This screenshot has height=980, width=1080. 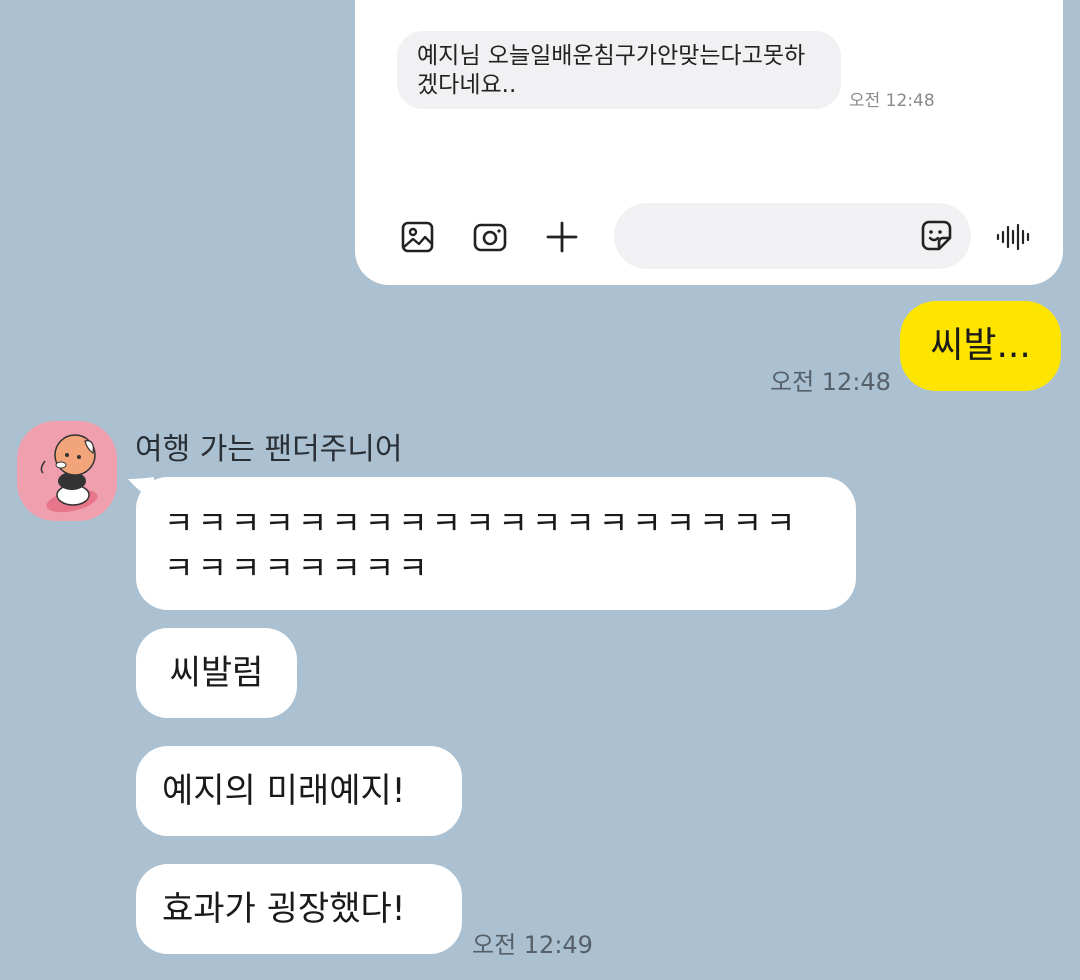 I want to click on embedded-message-time: 오전 12:48, so click(x=892, y=101).